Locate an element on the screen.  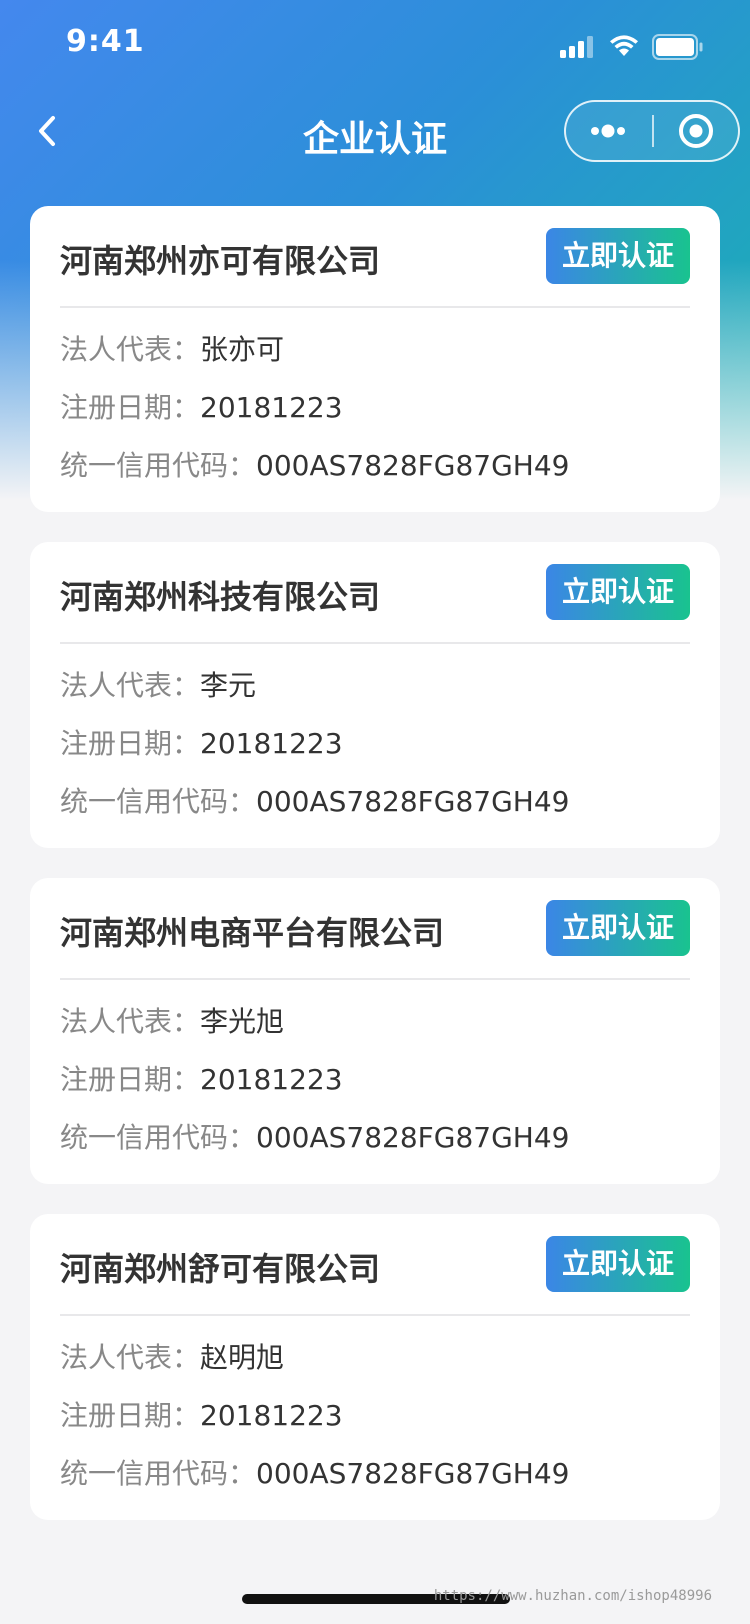
battery-icon is located at coordinates (677, 47).